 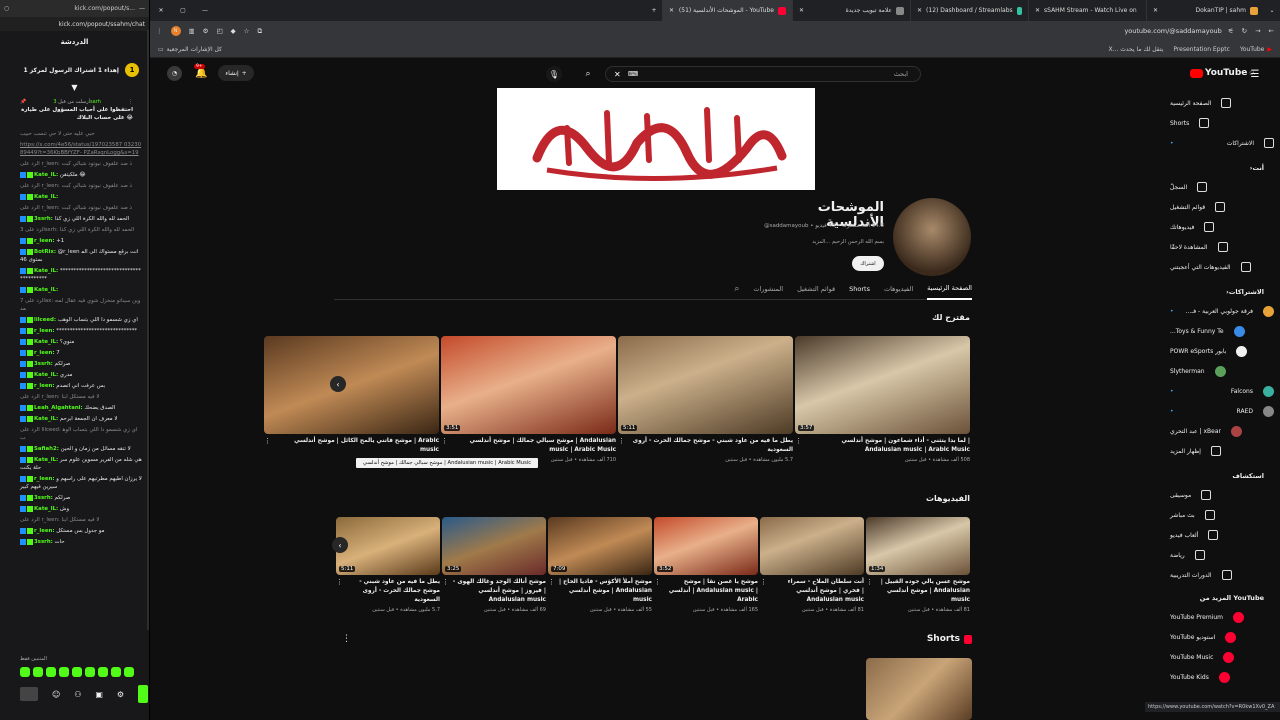 I want to click on browser-tab: ✕ (51) الموشحات الأندلسية - YouTube, so click(x=727, y=10).